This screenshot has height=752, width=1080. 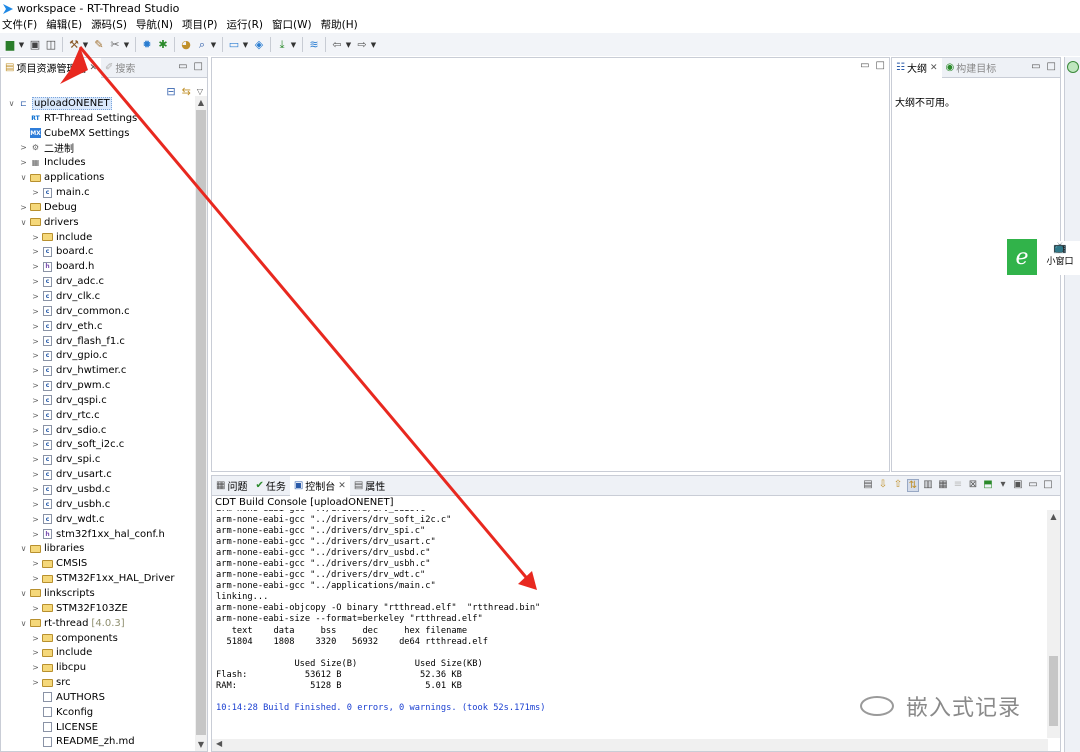 What do you see at coordinates (154, 24) in the screenshot?
I see `menu-navigate: 导航(N)` at bounding box center [154, 24].